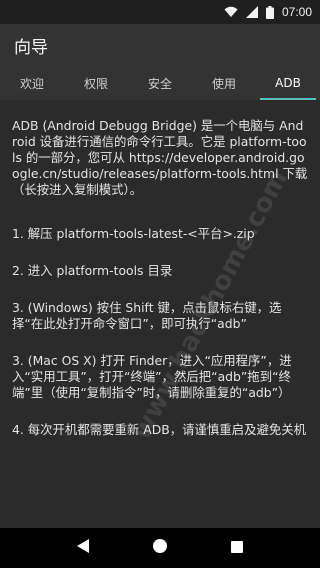 Image resolution: width=320 pixels, height=568 pixels. I want to click on status-time: 07:00, so click(296, 12).